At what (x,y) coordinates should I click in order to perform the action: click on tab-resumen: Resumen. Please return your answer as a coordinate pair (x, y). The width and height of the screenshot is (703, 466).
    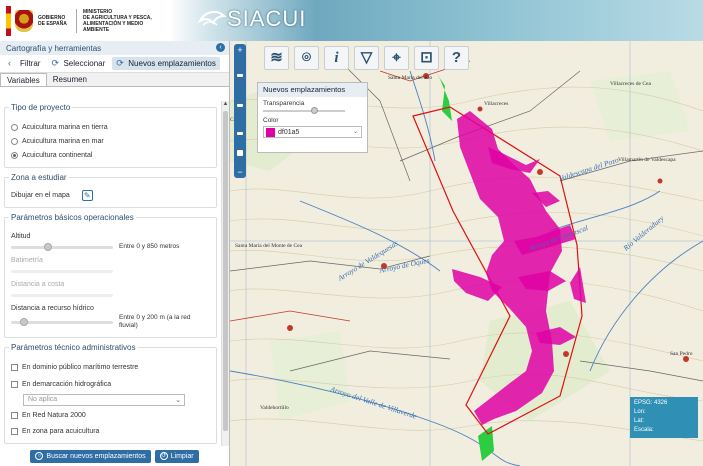
    Looking at the image, I should click on (70, 79).